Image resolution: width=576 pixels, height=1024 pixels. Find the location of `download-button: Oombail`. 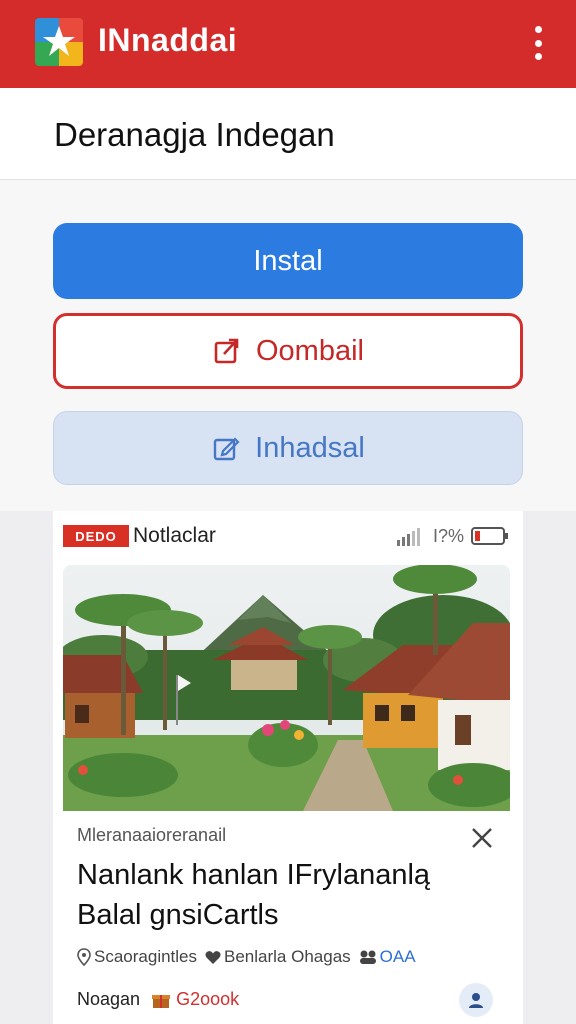

download-button: Oombail is located at coordinates (288, 351).